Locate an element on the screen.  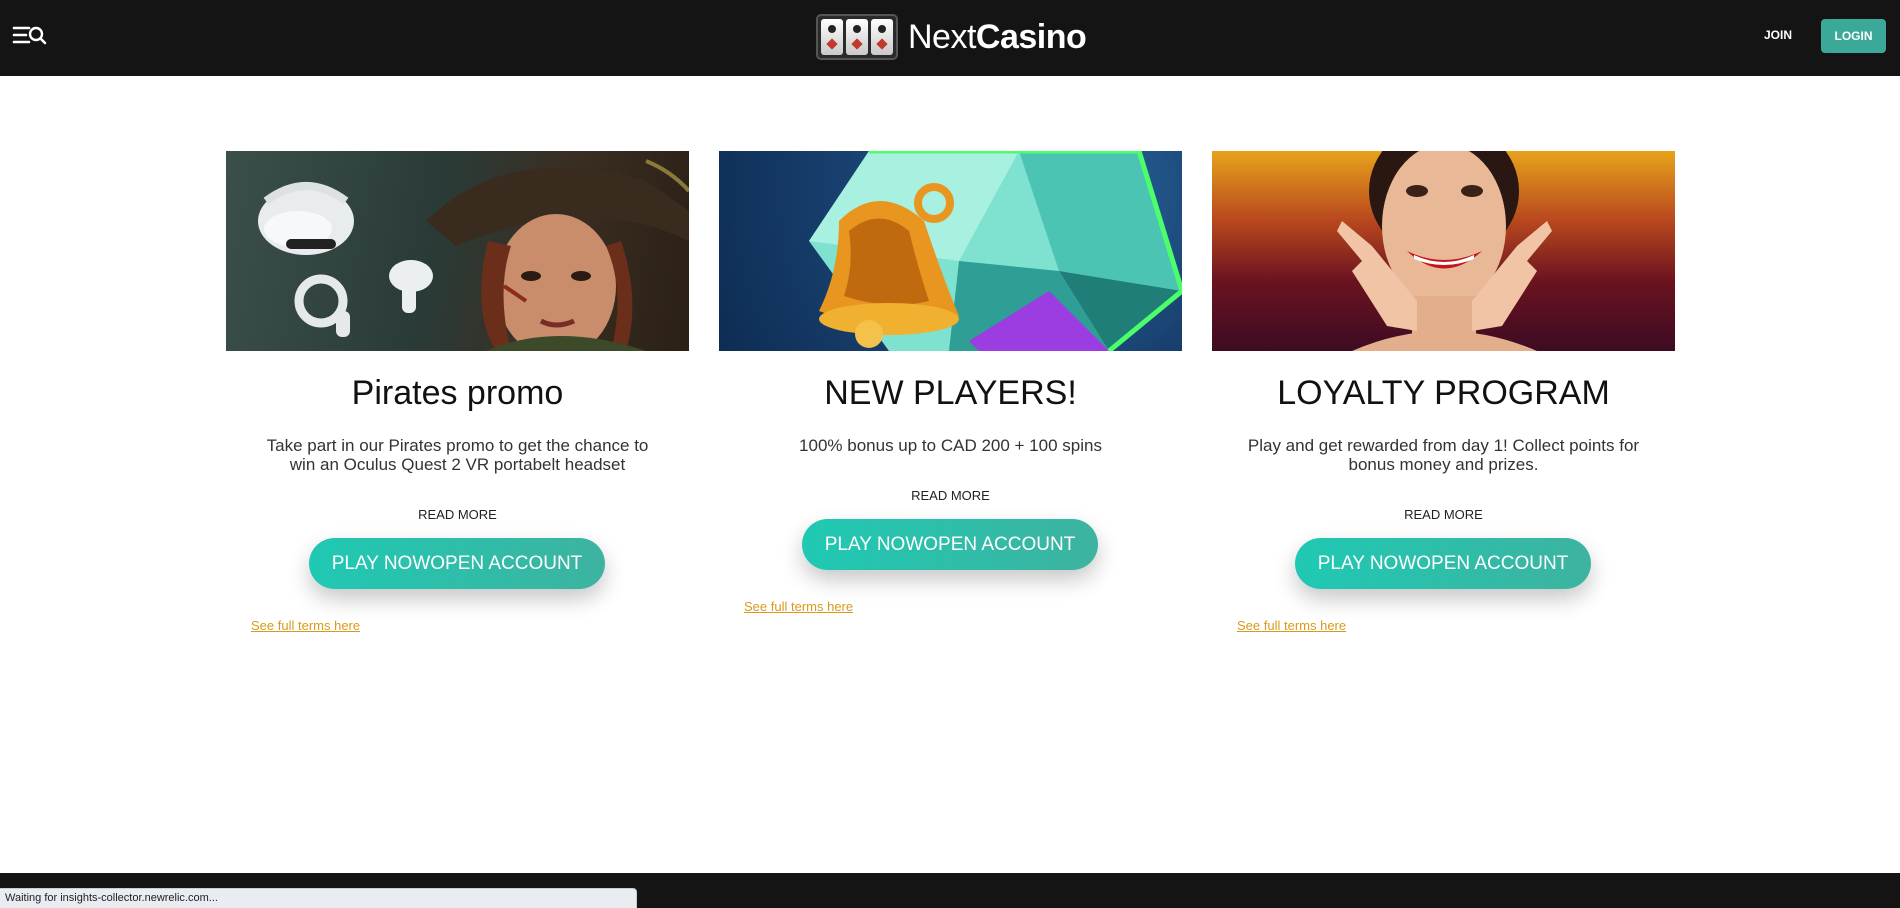
brand-name-bold: Casino is located at coordinates (1031, 36).